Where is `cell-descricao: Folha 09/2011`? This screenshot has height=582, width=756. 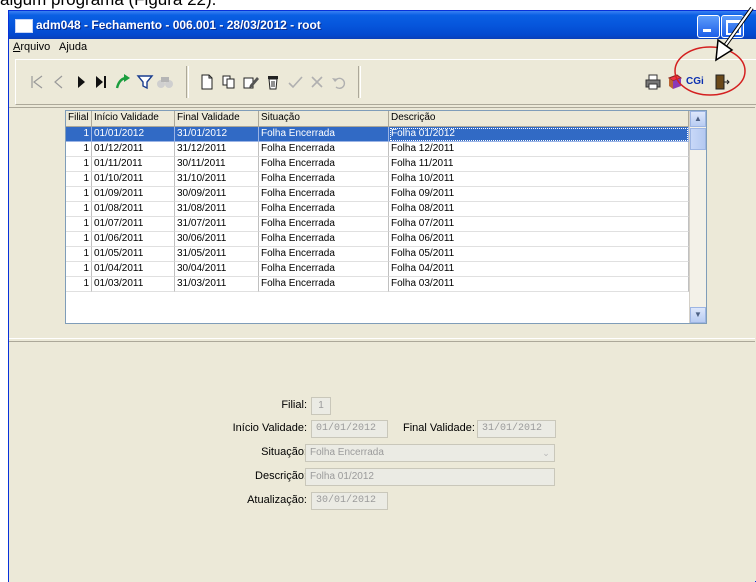 cell-descricao: Folha 09/2011 is located at coordinates (539, 194).